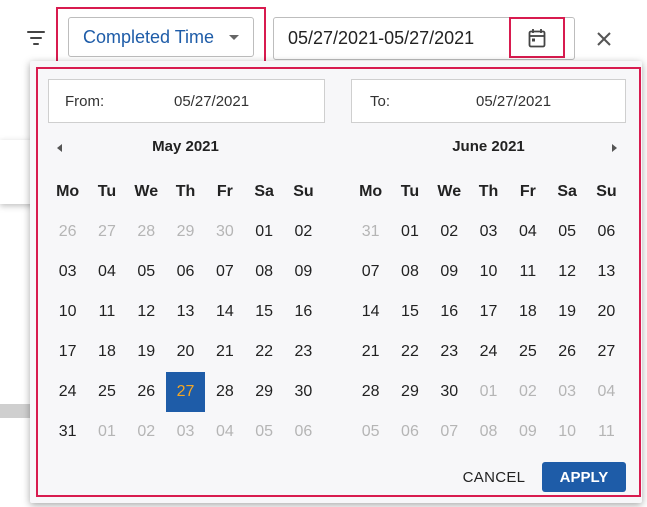  I want to click on to-value: 05/27/2021, so click(514, 101).